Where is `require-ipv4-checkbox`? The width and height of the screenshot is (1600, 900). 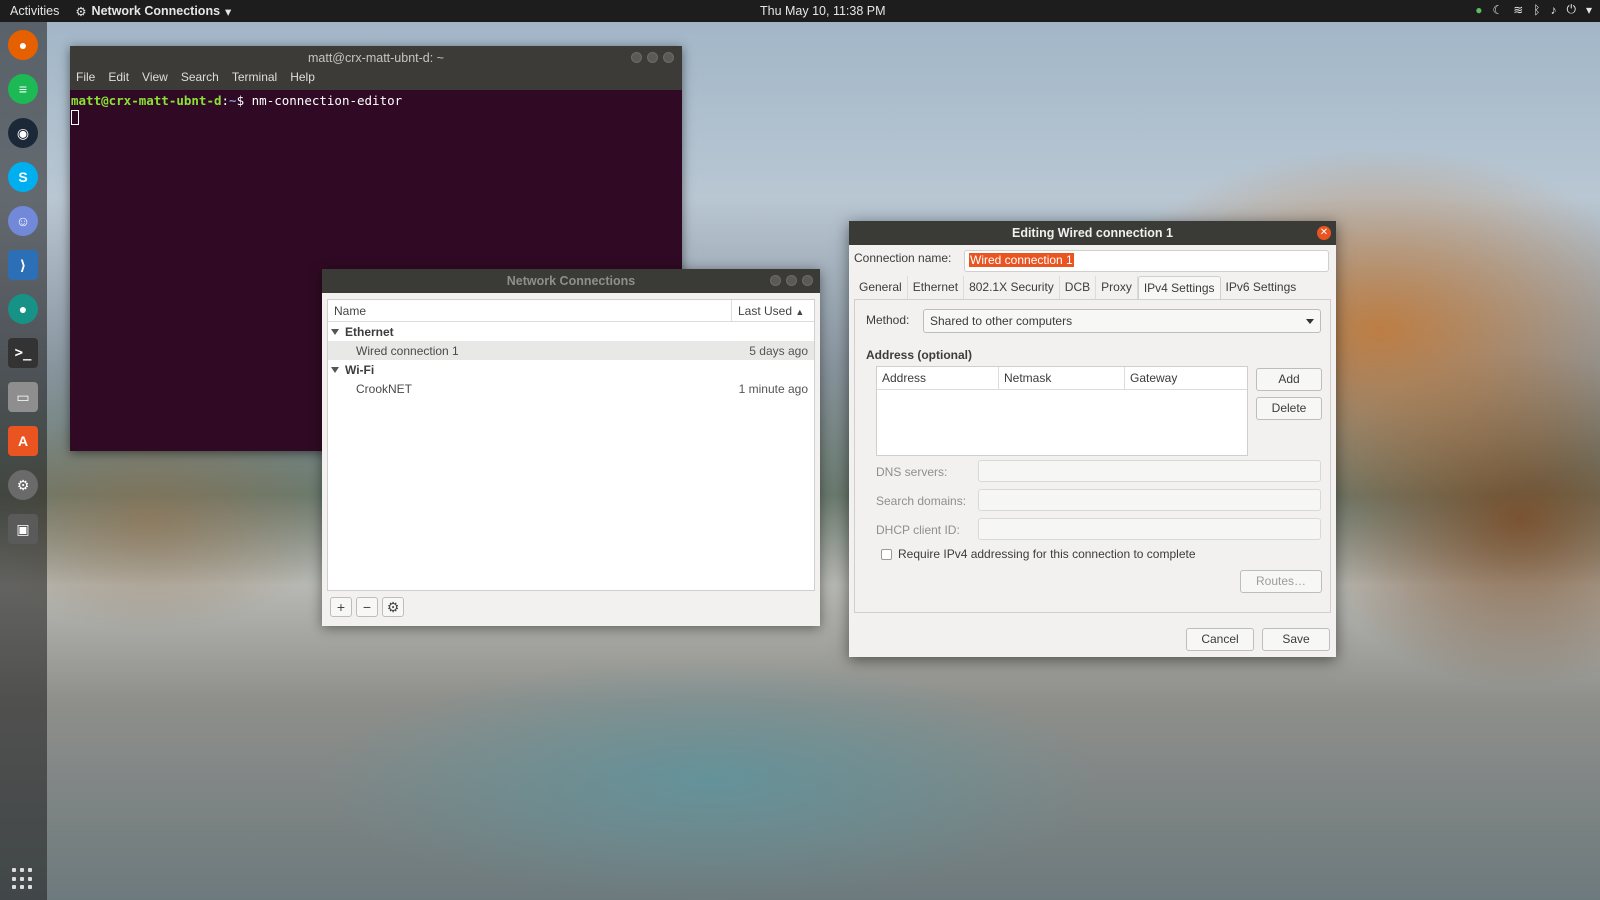
require-ipv4-checkbox is located at coordinates (886, 554).